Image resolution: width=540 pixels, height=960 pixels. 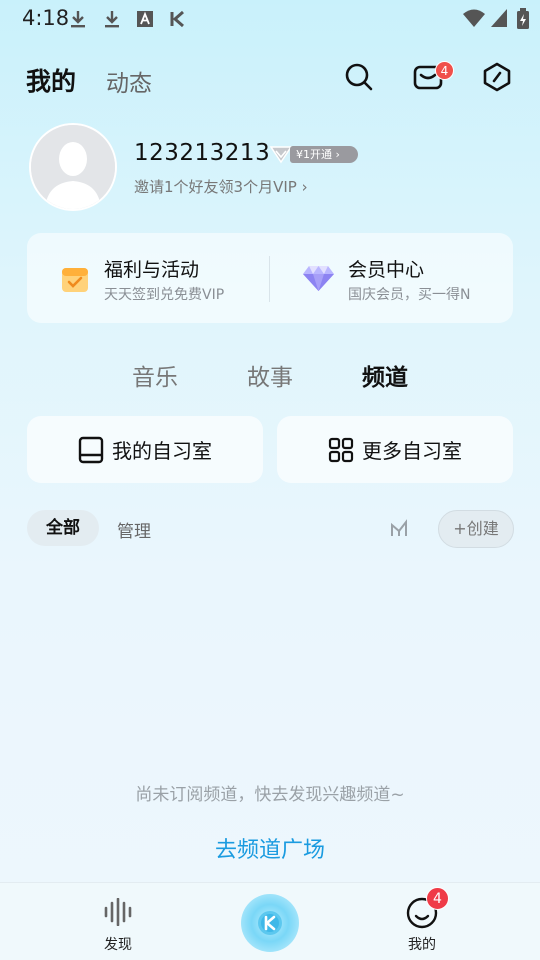 What do you see at coordinates (385, 375) in the screenshot?
I see `tab-channels: 频道` at bounding box center [385, 375].